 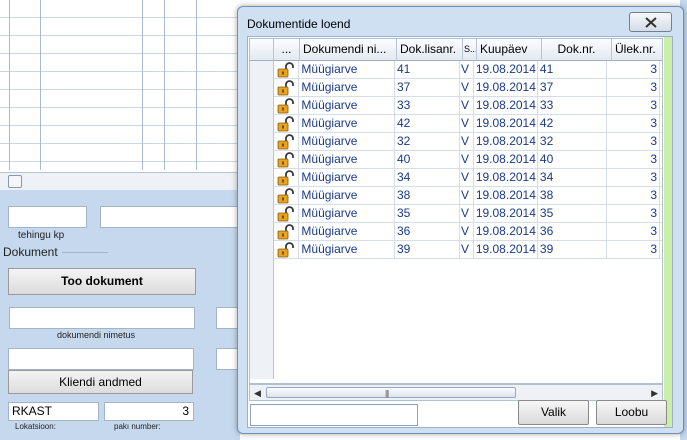 I want to click on horizontal-scrollbar: ◀ ||| ▶, so click(x=456, y=392).